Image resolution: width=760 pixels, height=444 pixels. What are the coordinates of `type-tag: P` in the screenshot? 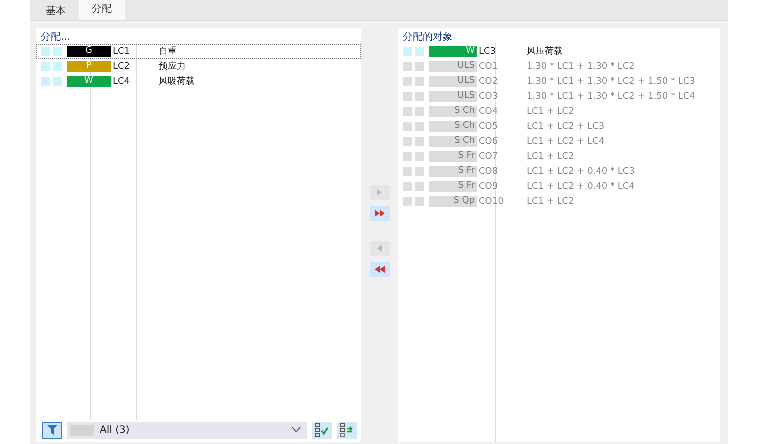 It's located at (89, 66).